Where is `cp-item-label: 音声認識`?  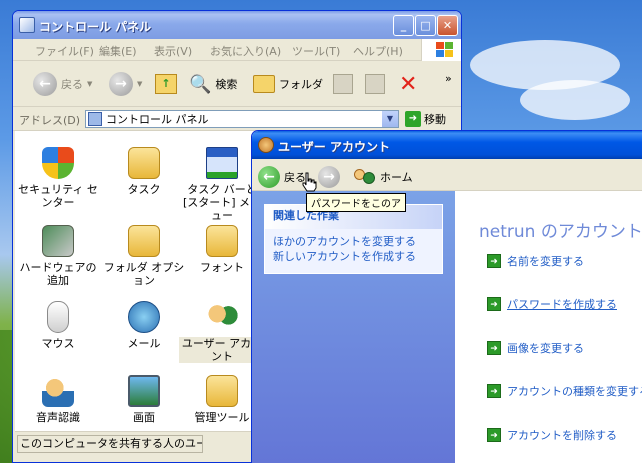
cp-item-label: 音声認識 is located at coordinates (58, 417).